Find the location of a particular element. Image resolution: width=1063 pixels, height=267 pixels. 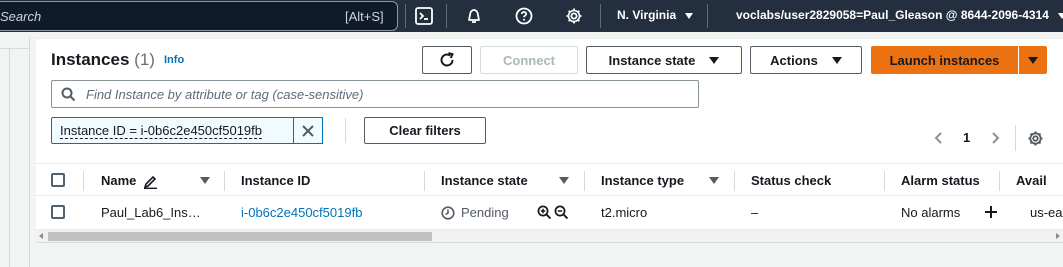

cloudshell-icon is located at coordinates (424, 16).